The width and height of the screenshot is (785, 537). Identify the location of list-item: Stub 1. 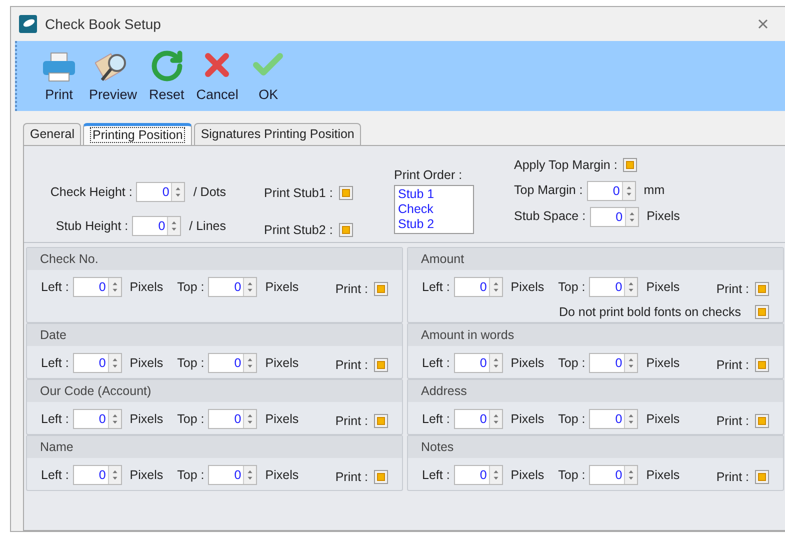
(434, 194).